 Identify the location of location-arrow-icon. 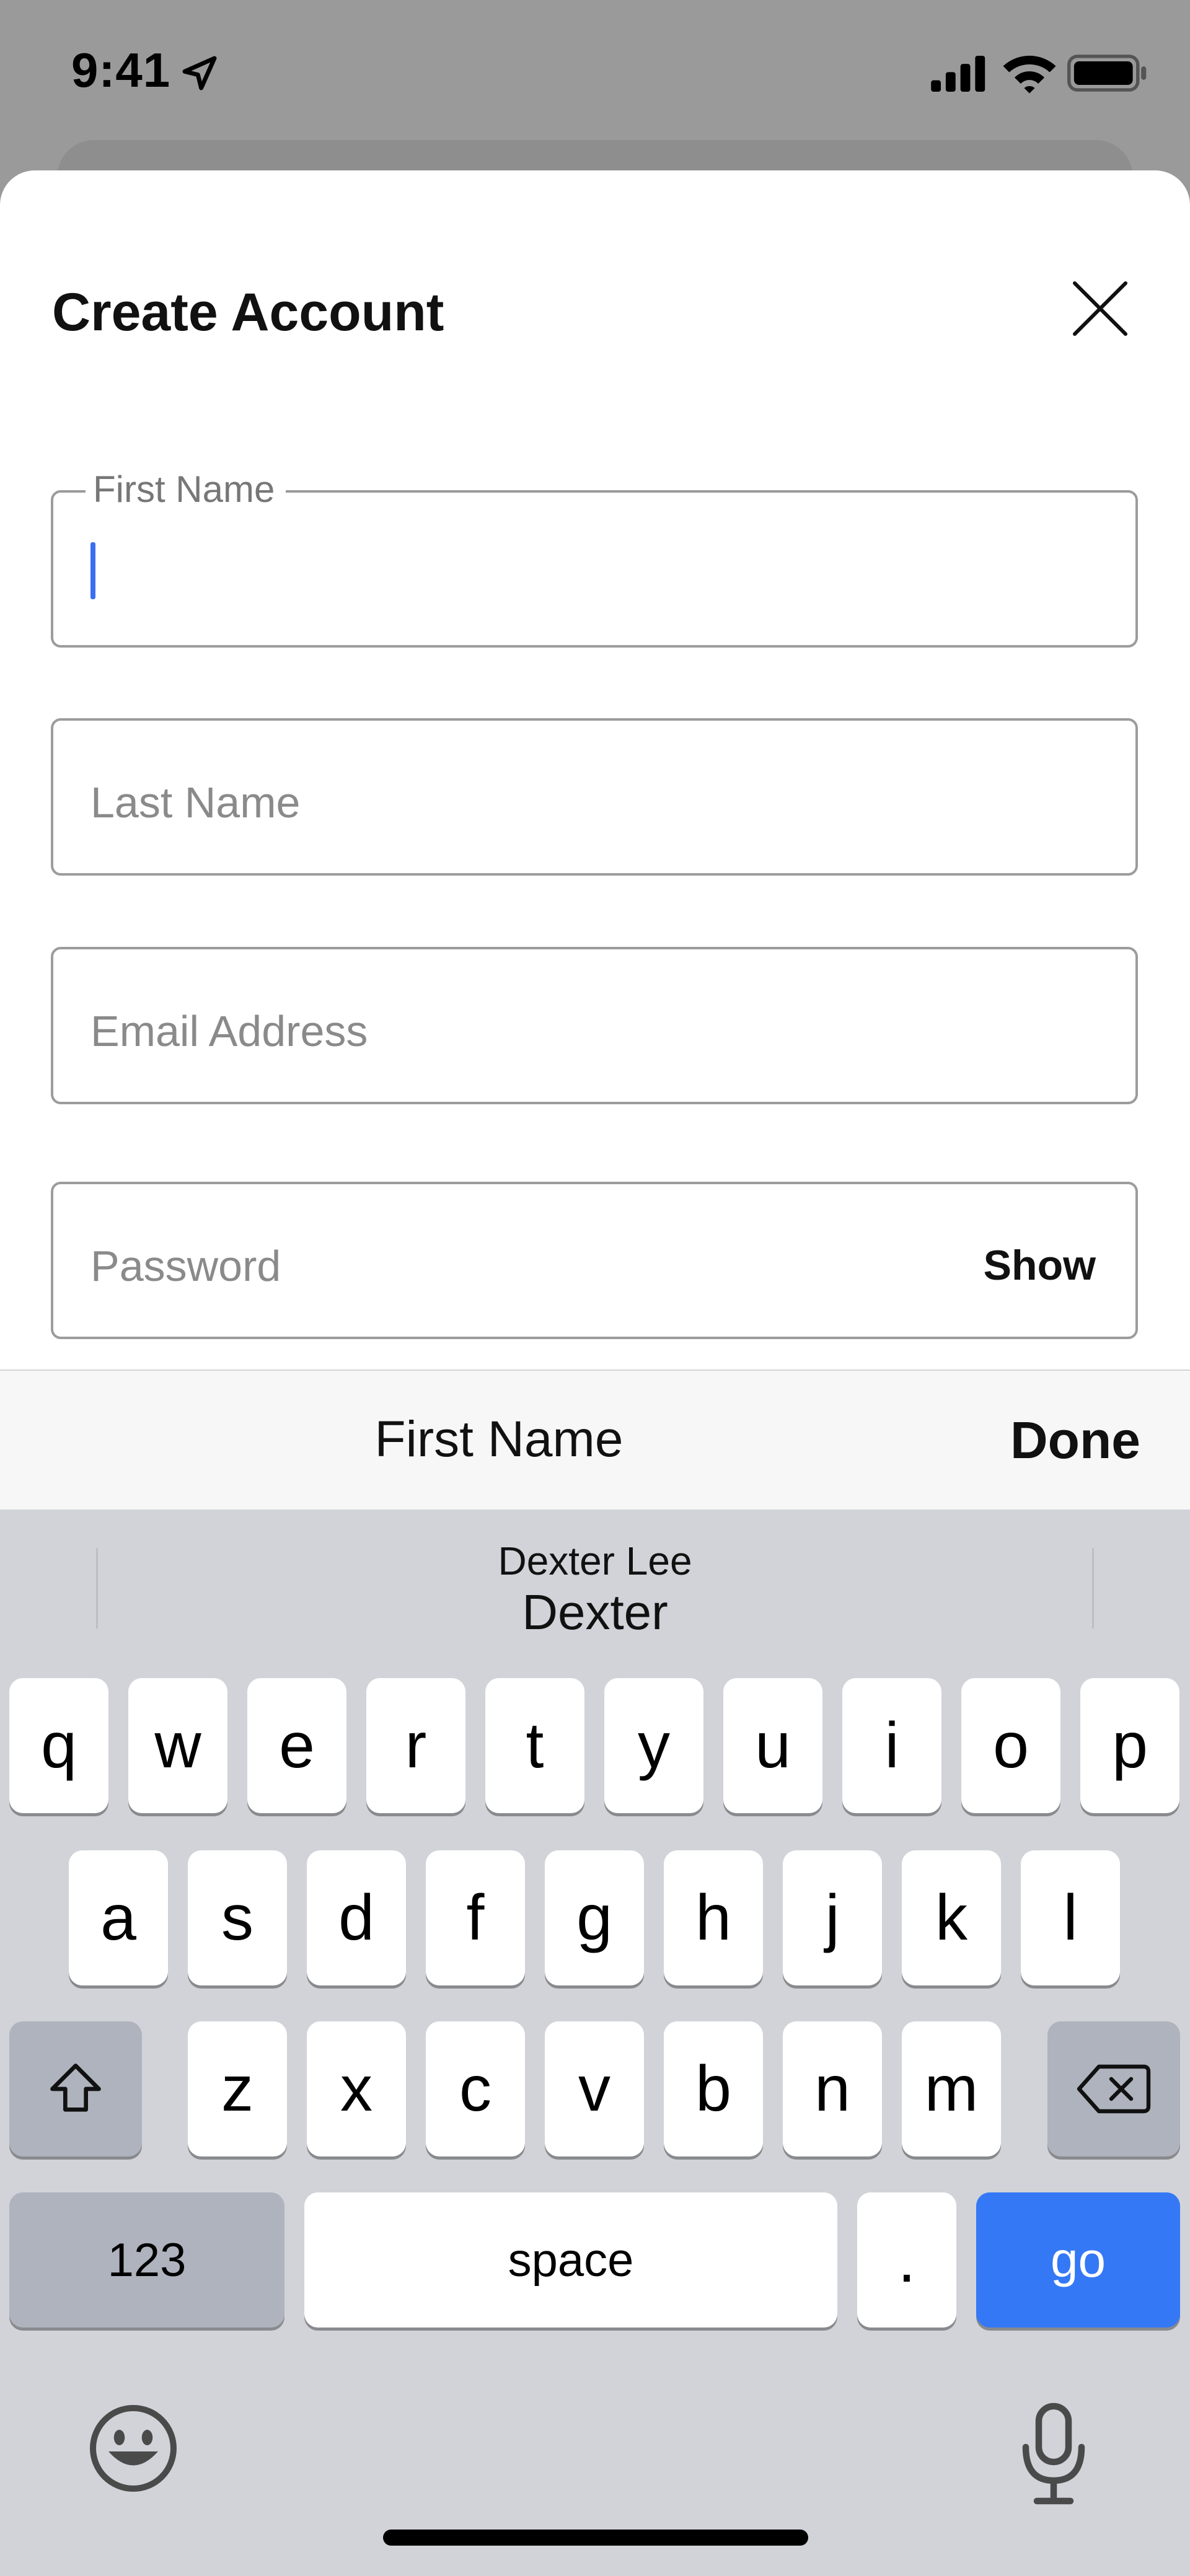
(199, 73).